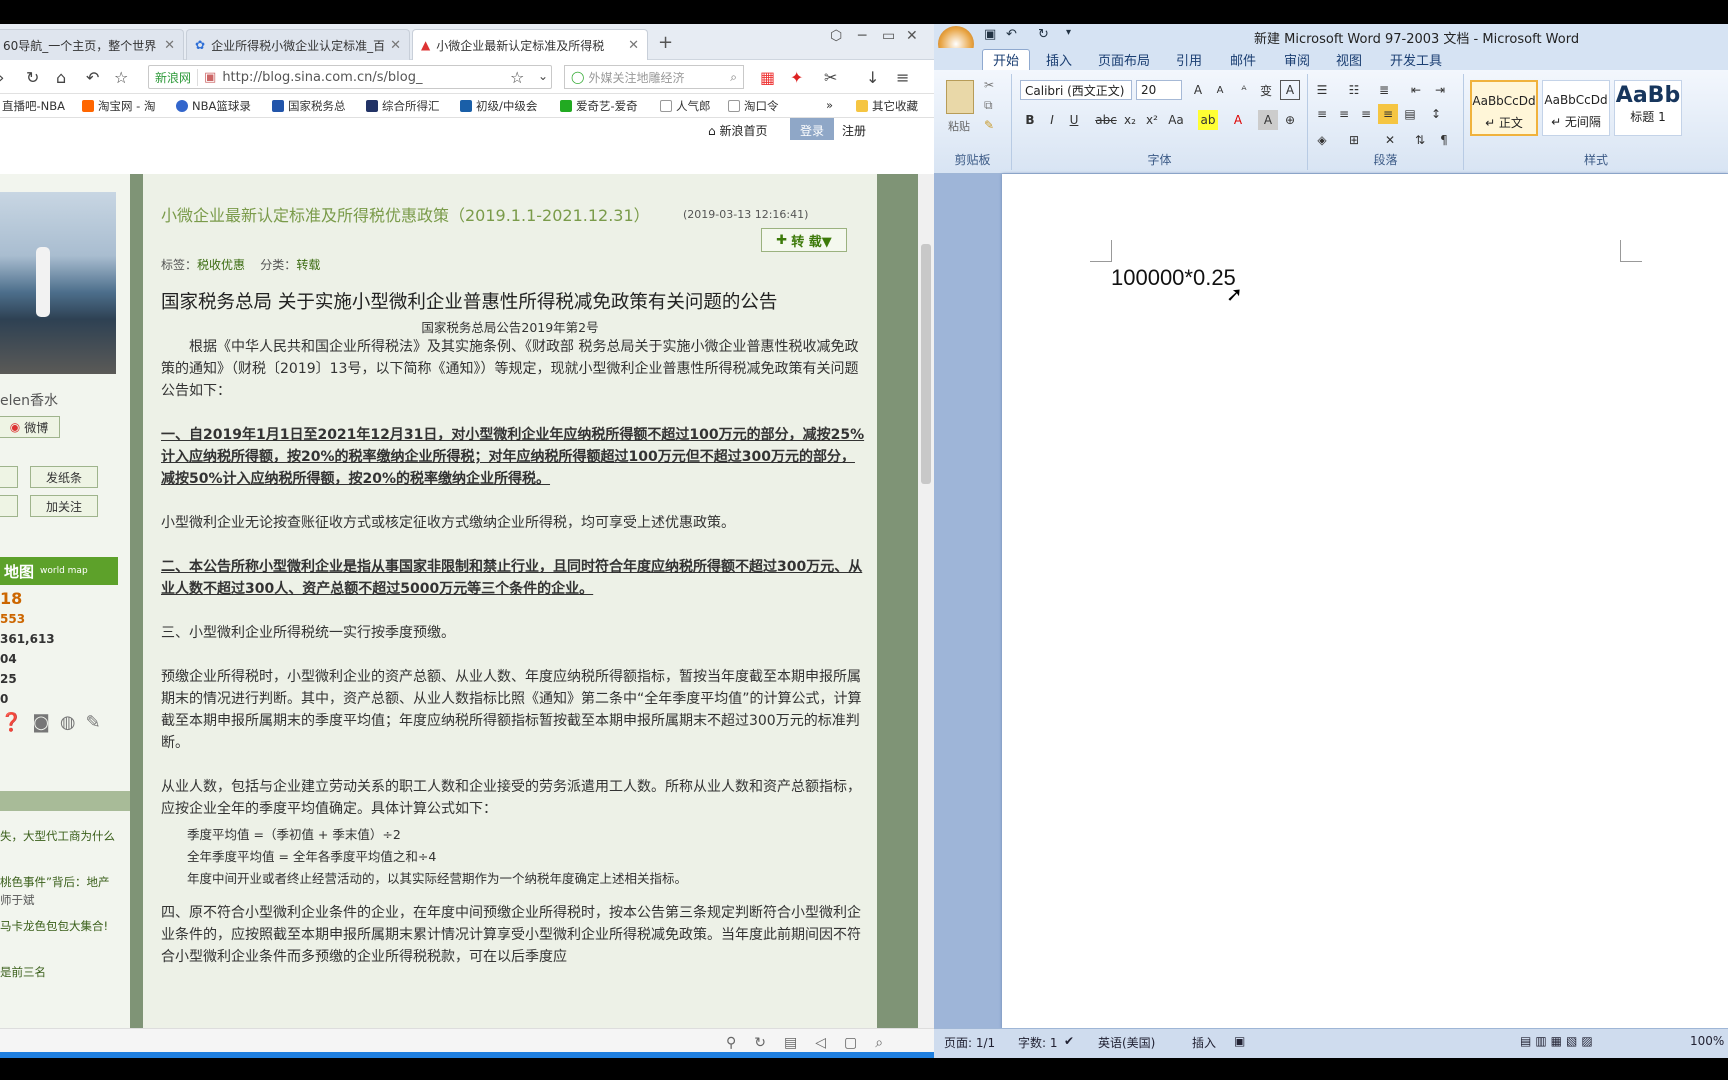 The height and width of the screenshot is (1080, 1728). Describe the element at coordinates (1126, 1042) in the screenshot. I see `status-language: 英语(美国)` at that location.